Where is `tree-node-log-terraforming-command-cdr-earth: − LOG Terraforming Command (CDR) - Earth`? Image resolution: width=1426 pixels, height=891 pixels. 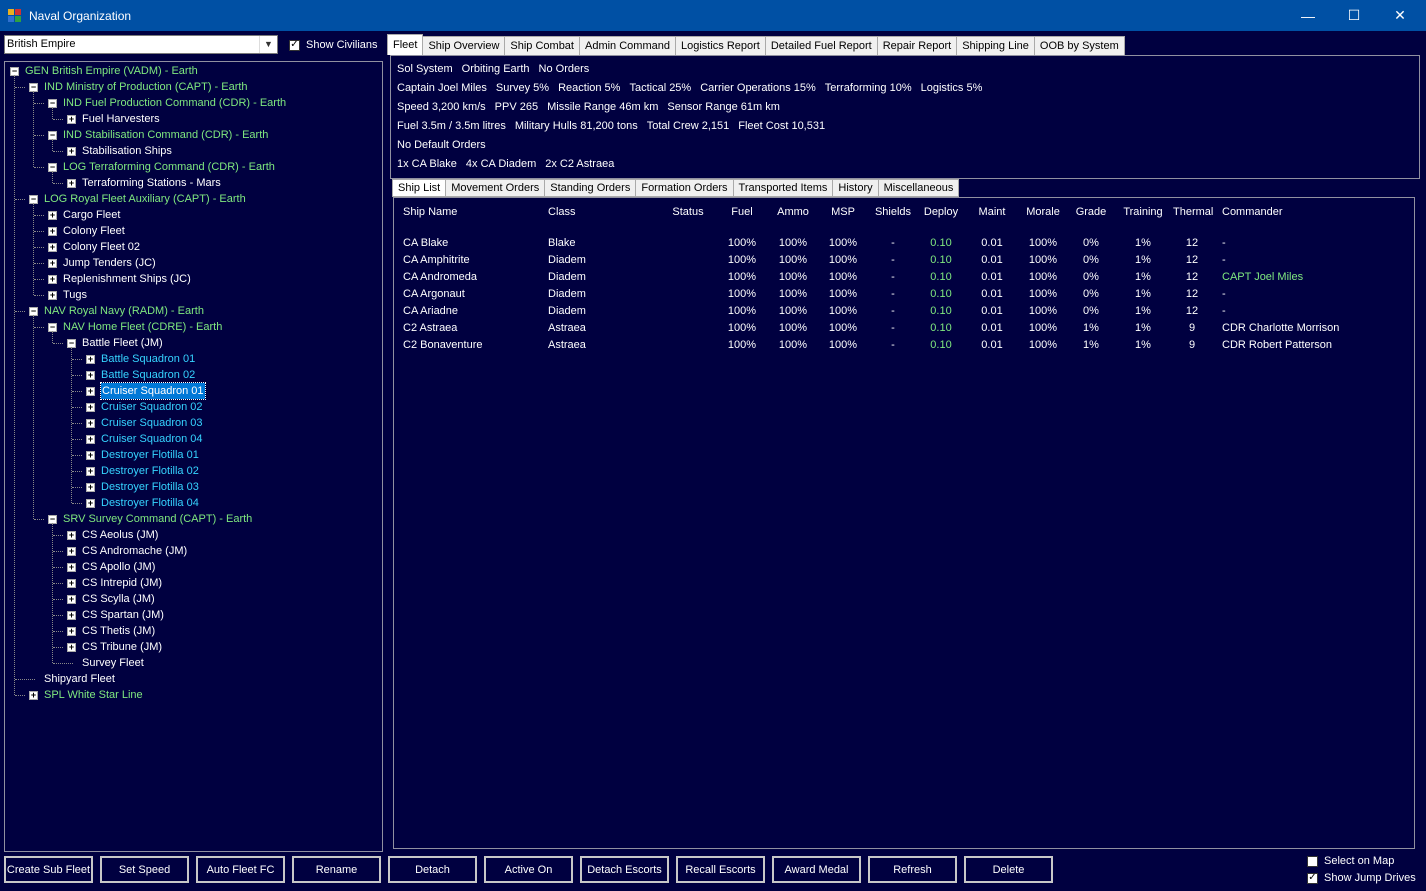
tree-node-log-terraforming-command-cdr-earth: − LOG Terraforming Command (CDR) - Earth is located at coordinates (161, 167).